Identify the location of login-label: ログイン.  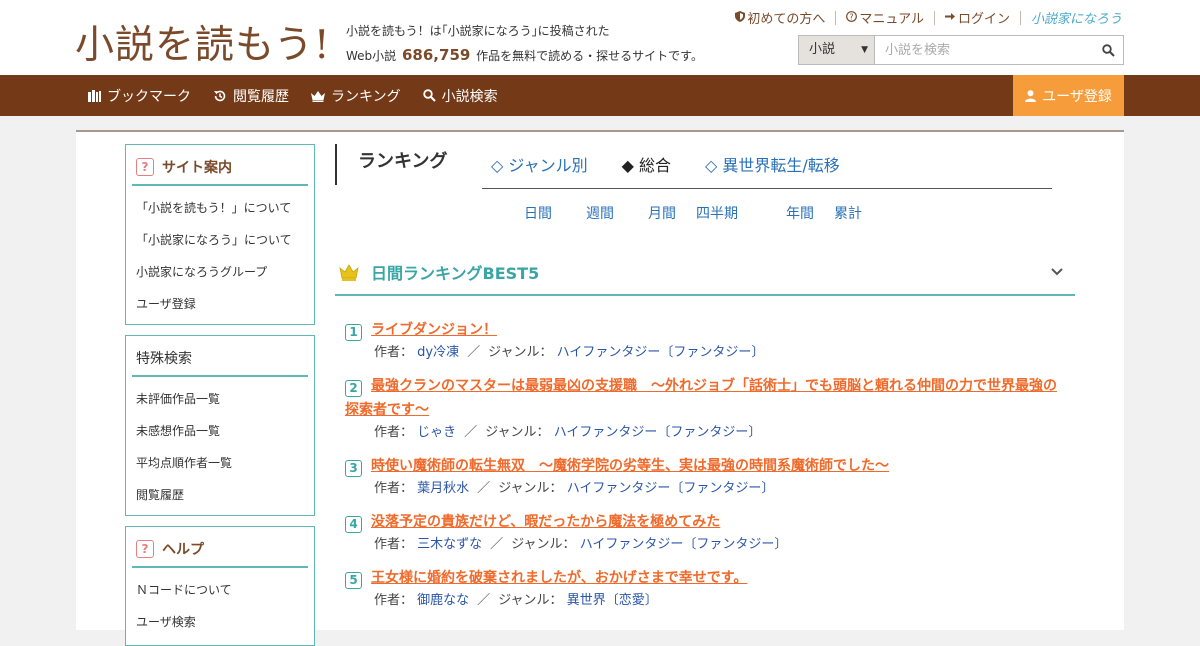
(983, 19).